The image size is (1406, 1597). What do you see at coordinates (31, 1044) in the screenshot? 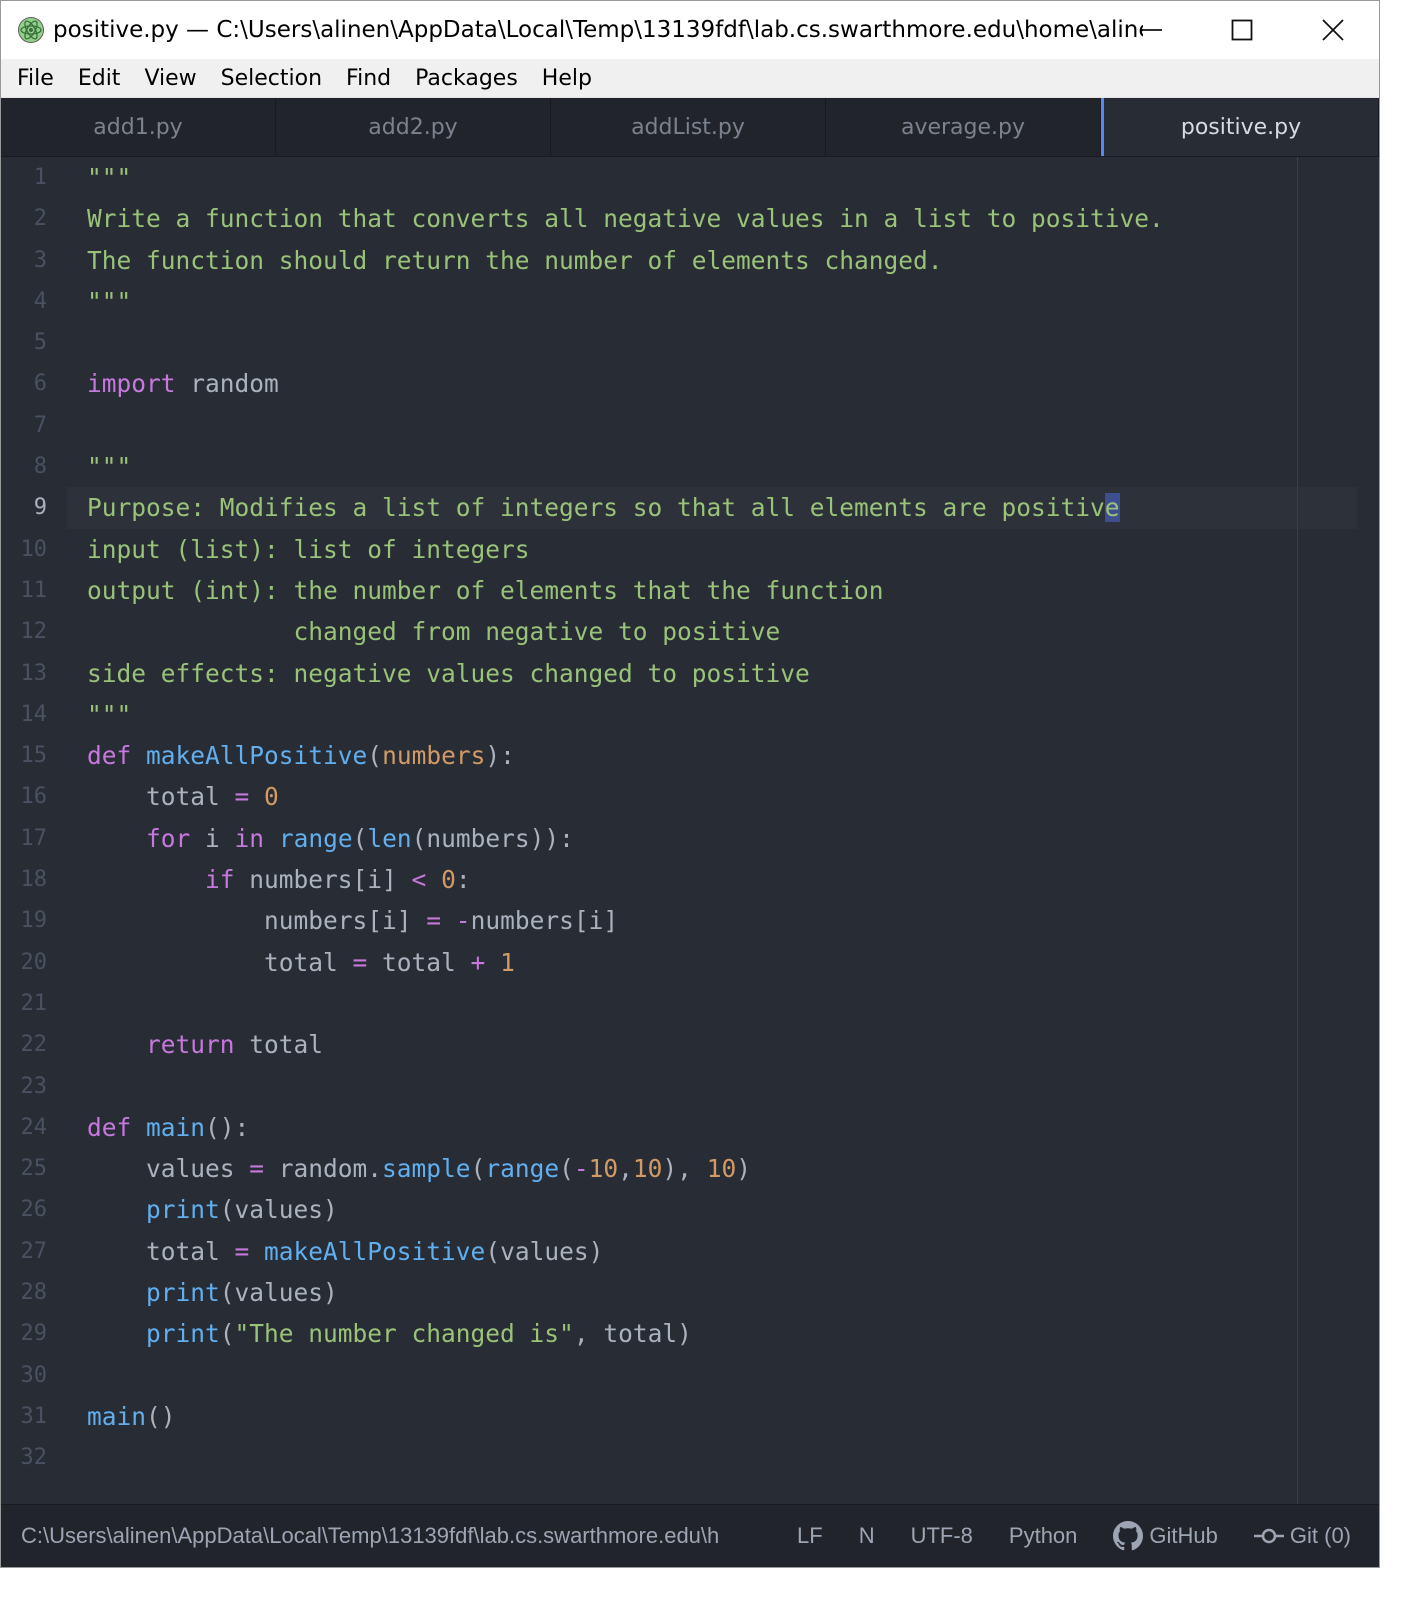
I see `line-number: 22` at bounding box center [31, 1044].